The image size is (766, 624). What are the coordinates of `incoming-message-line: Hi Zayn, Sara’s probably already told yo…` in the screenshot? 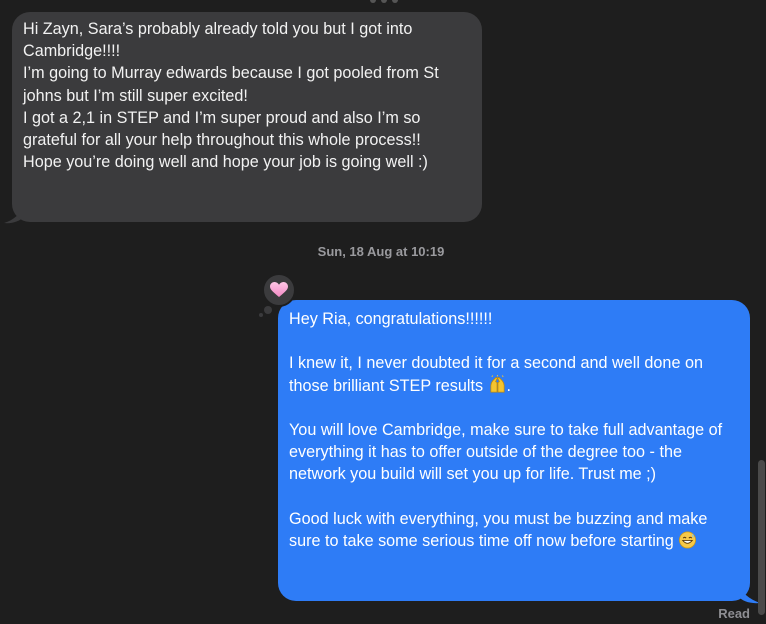 It's located at (220, 40).